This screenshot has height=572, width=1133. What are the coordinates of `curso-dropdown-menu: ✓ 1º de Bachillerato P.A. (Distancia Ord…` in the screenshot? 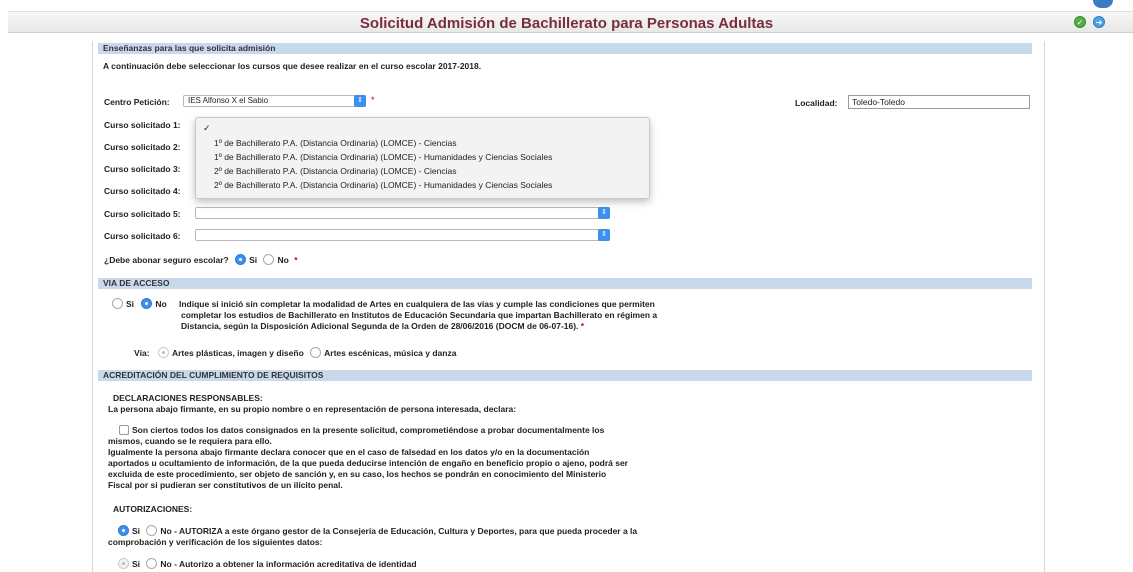 It's located at (422, 158).